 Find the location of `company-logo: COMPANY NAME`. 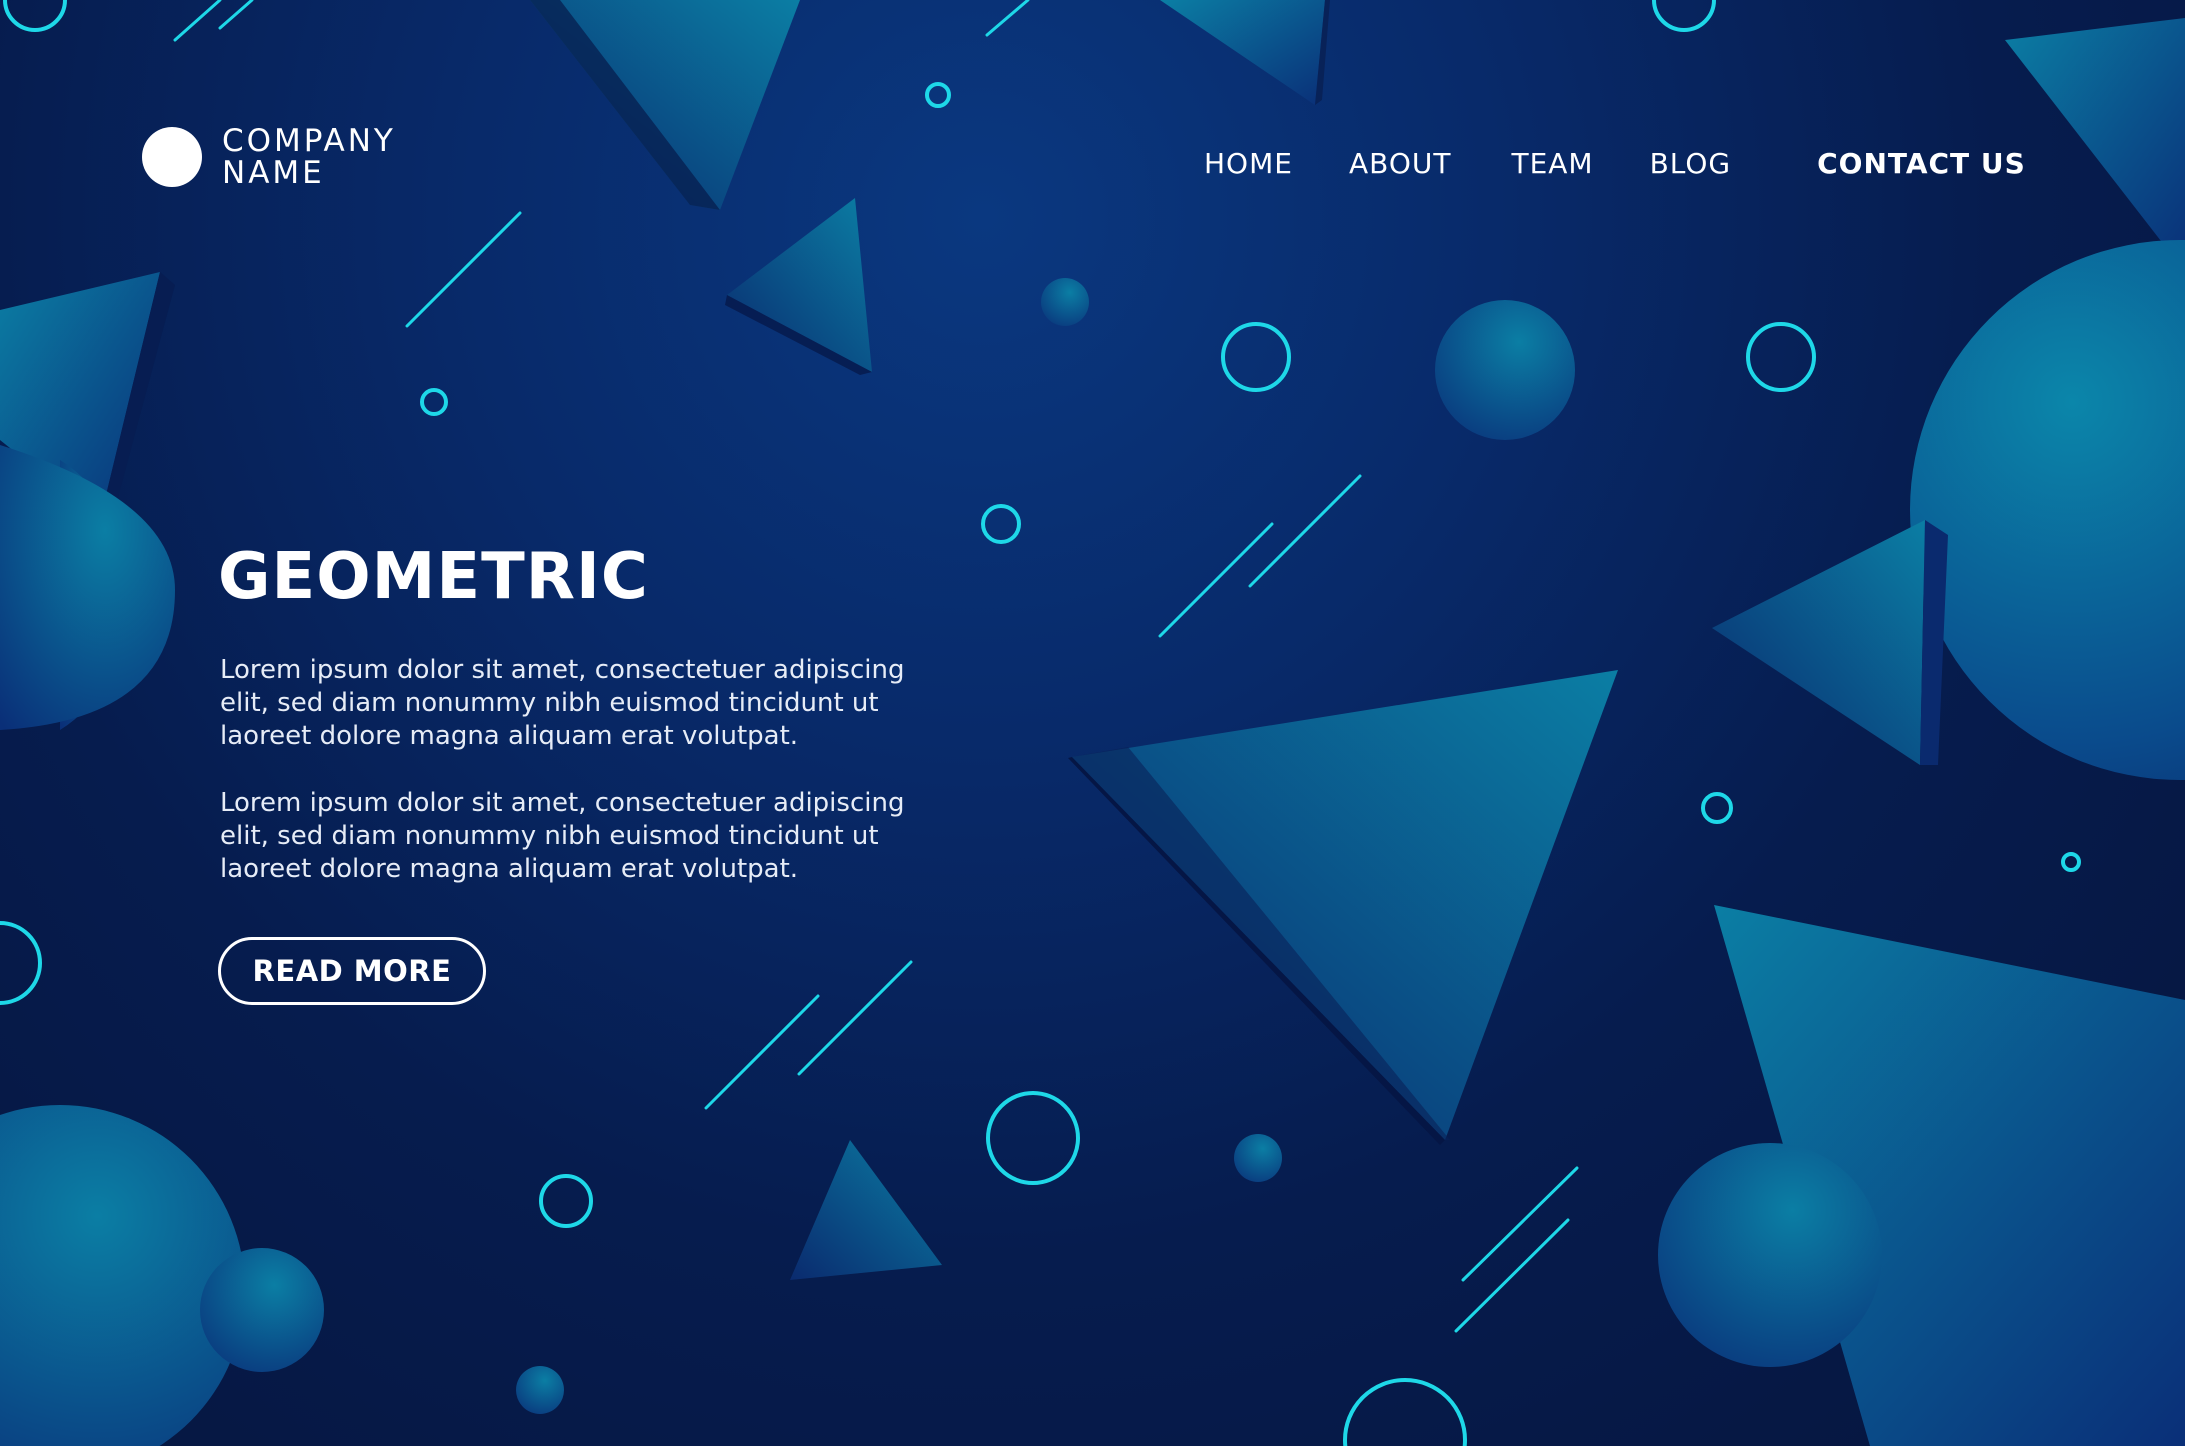

company-logo: COMPANY NAME is located at coordinates (269, 157).